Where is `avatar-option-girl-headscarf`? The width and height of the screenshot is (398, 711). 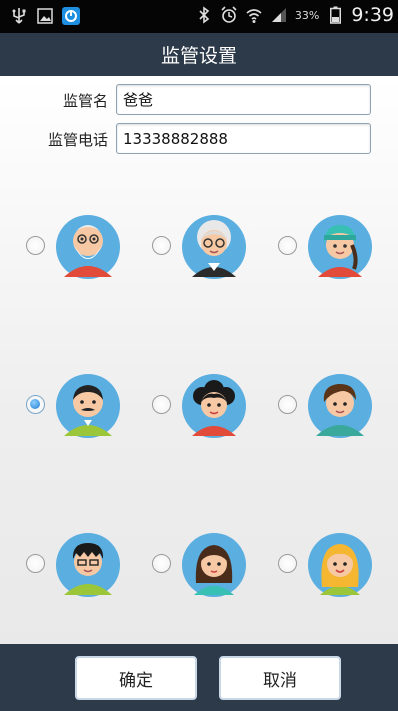
avatar-option-girl-headscarf is located at coordinates (338, 250).